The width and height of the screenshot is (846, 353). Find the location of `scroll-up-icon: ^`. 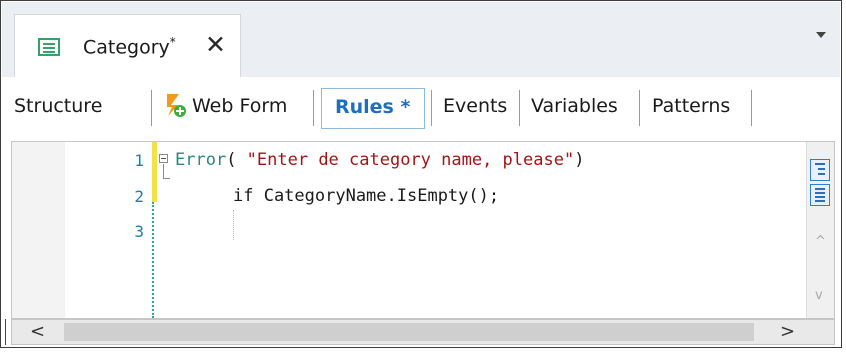

scroll-up-icon: ^ is located at coordinates (820, 241).